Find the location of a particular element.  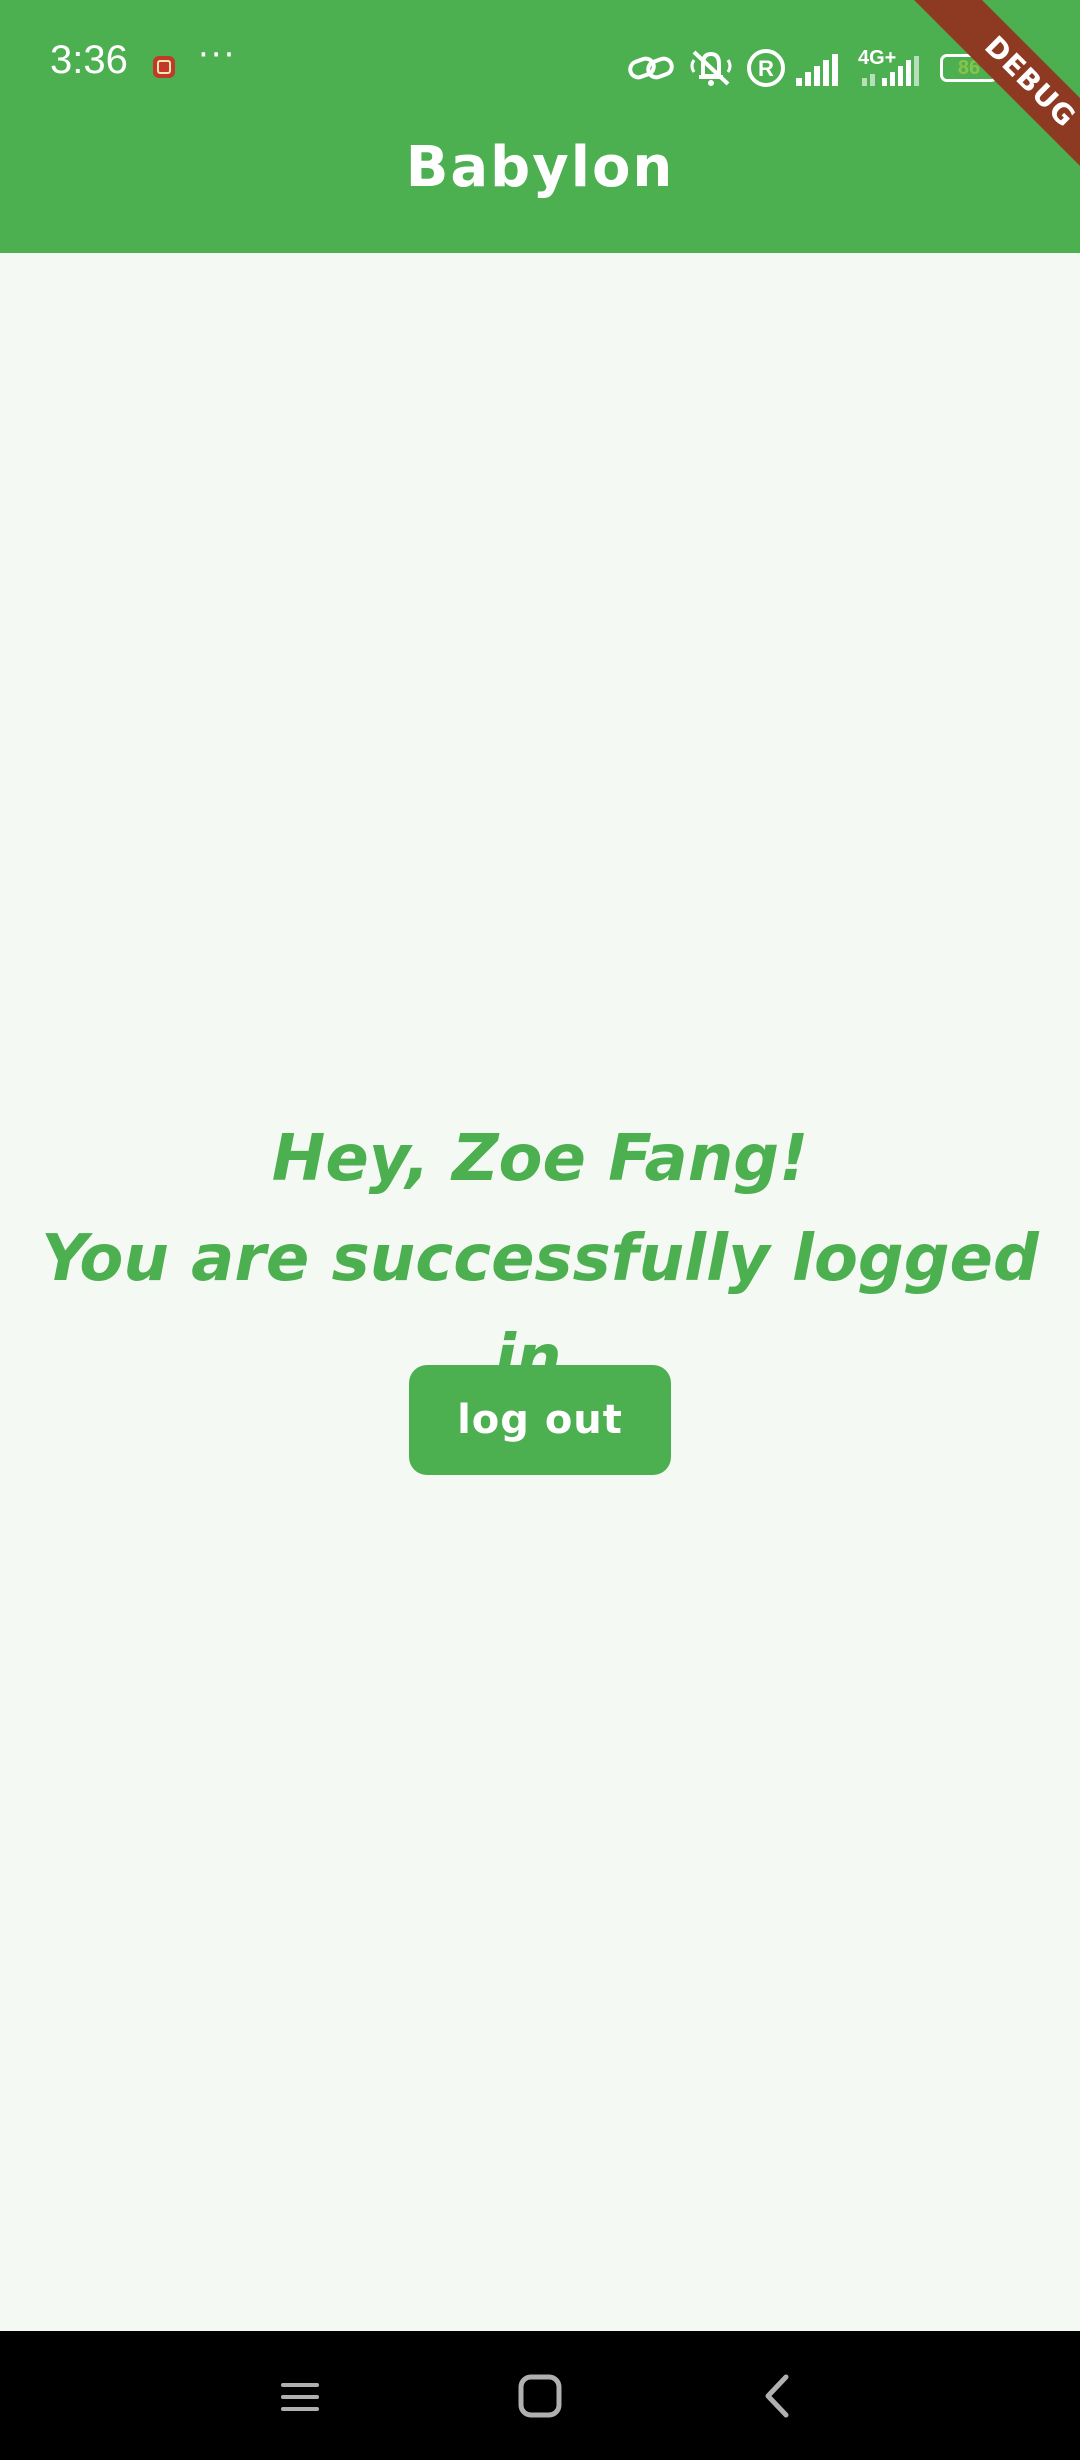

back-icon is located at coordinates (778, 2396).